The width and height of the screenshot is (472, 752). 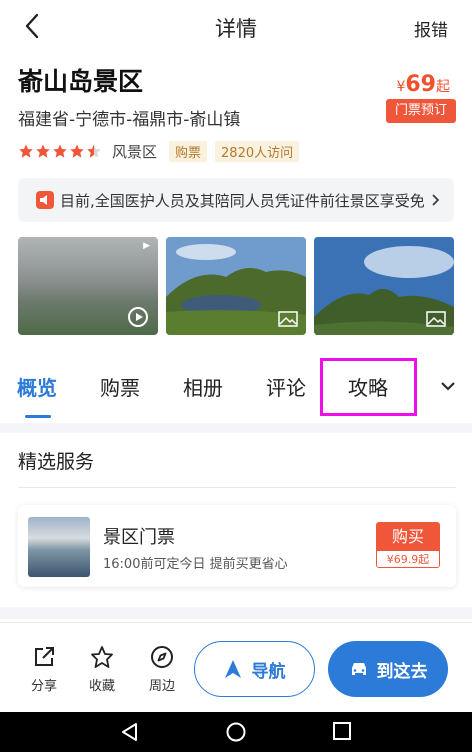 I want to click on system-recents-icon, so click(x=342, y=731).